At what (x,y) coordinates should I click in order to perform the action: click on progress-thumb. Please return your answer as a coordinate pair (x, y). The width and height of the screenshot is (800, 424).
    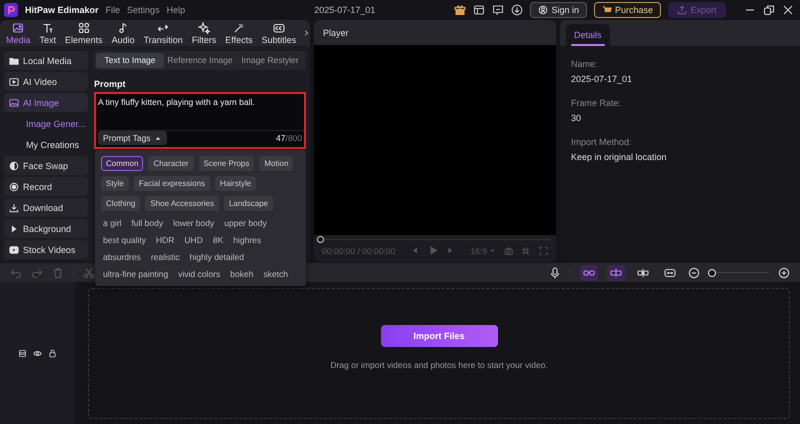
    Looking at the image, I should click on (320, 239).